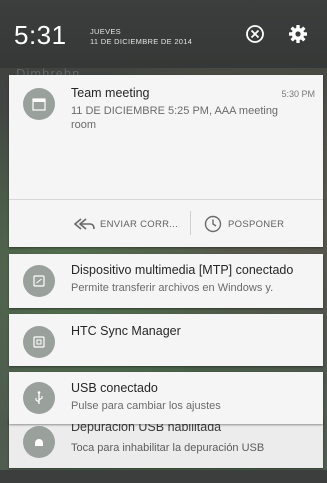 This screenshot has width=327, height=483. I want to click on shade-bottom-handle, so click(163, 476).